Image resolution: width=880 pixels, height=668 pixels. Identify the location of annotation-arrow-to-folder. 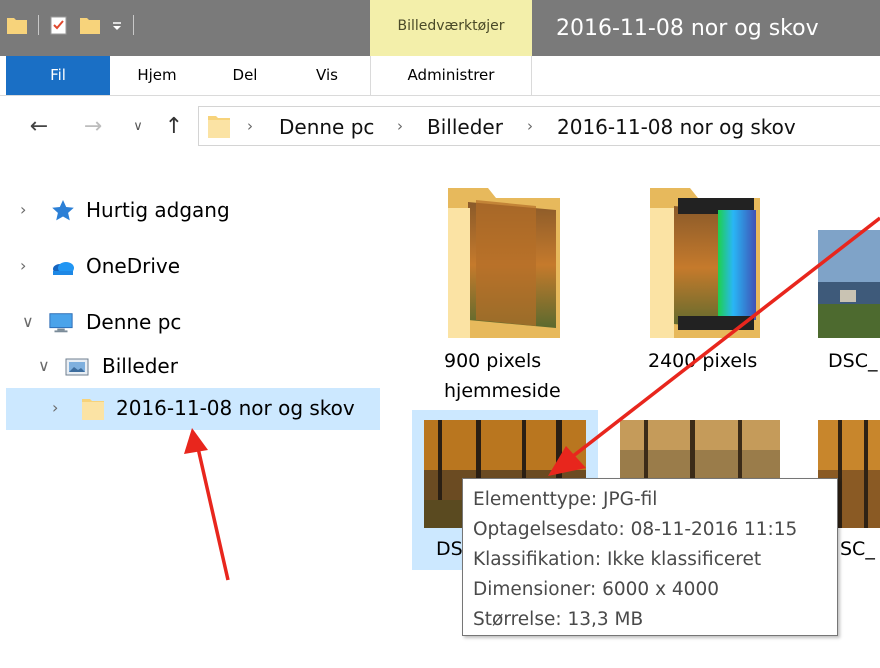
(207, 504).